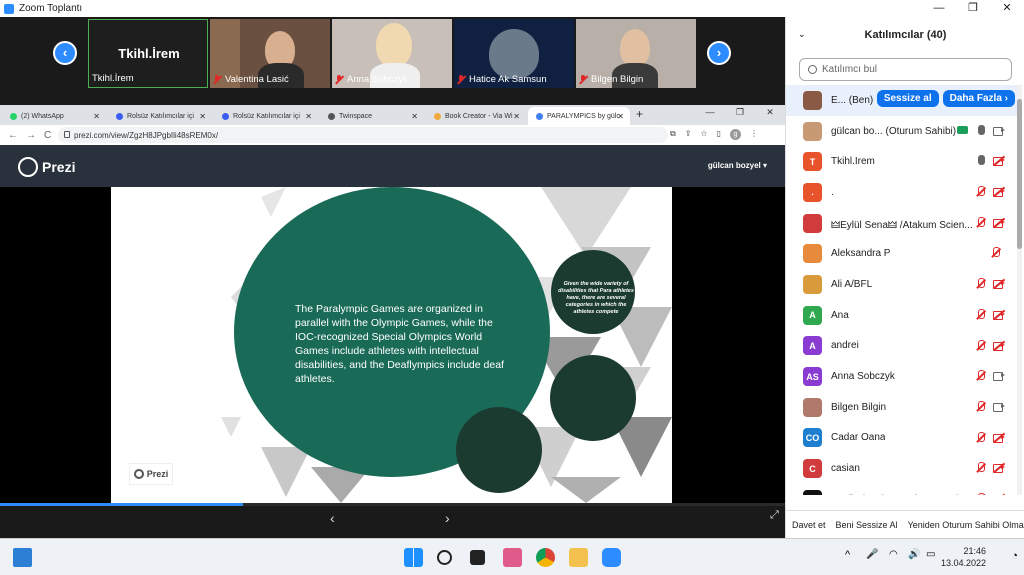  I want to click on volume-icon: 🔊, so click(914, 554).